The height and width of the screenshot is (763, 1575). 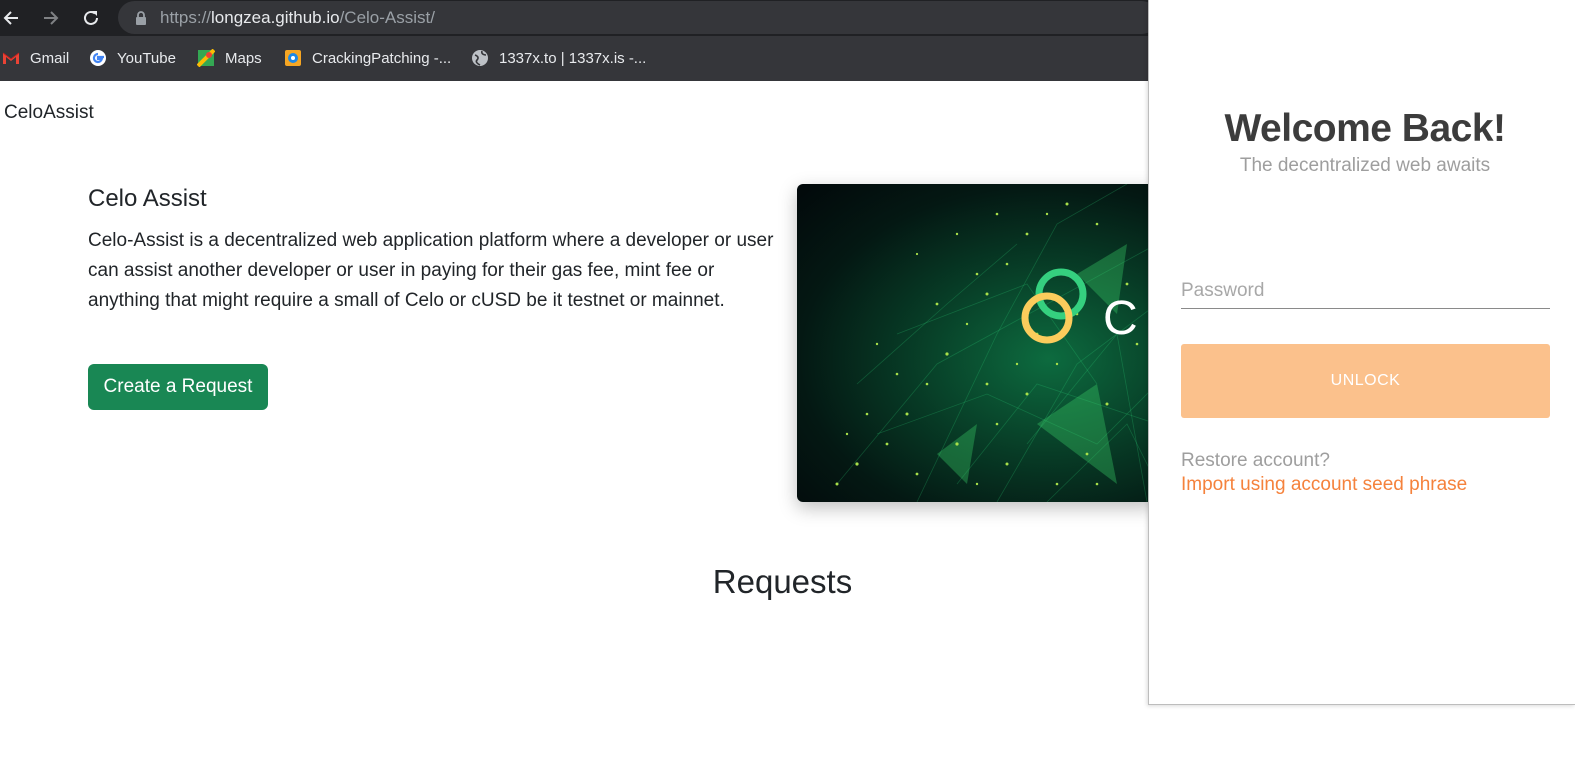 What do you see at coordinates (293, 58) in the screenshot?
I see `site-icon` at bounding box center [293, 58].